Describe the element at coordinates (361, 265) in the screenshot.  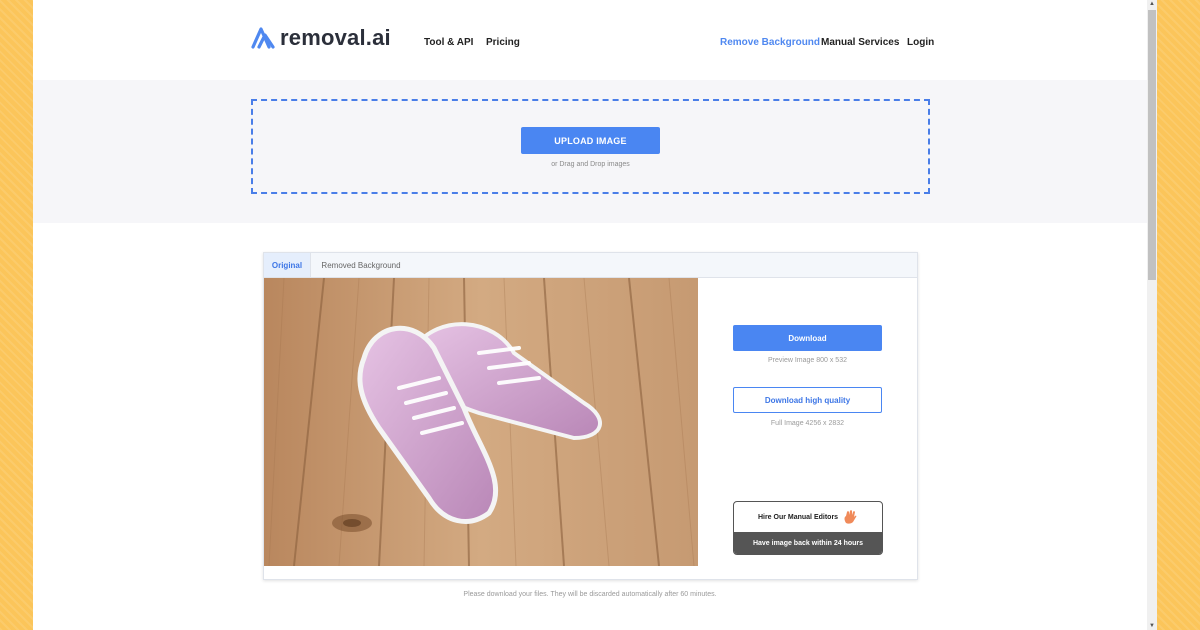
I see `tab-removed-background: Removed Background` at that location.